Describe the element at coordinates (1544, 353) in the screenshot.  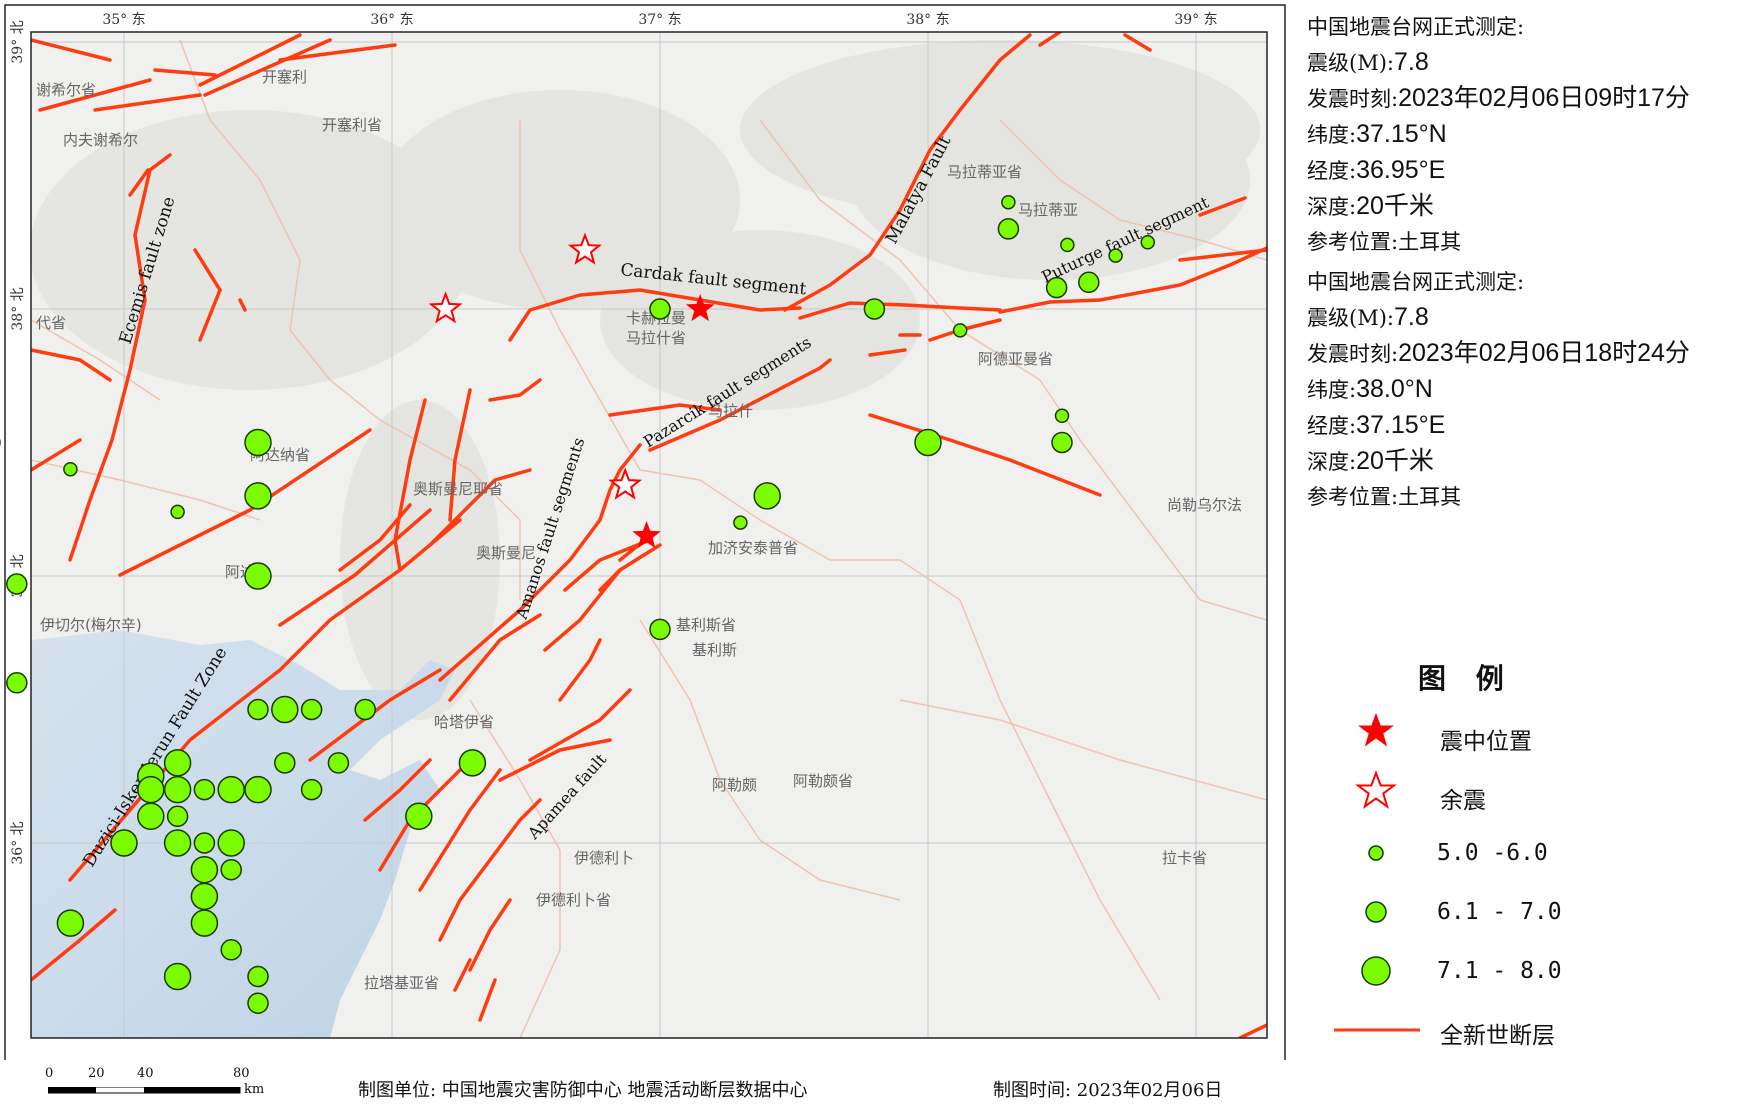
I see `info-value: 2023年02月06日18时24分` at that location.